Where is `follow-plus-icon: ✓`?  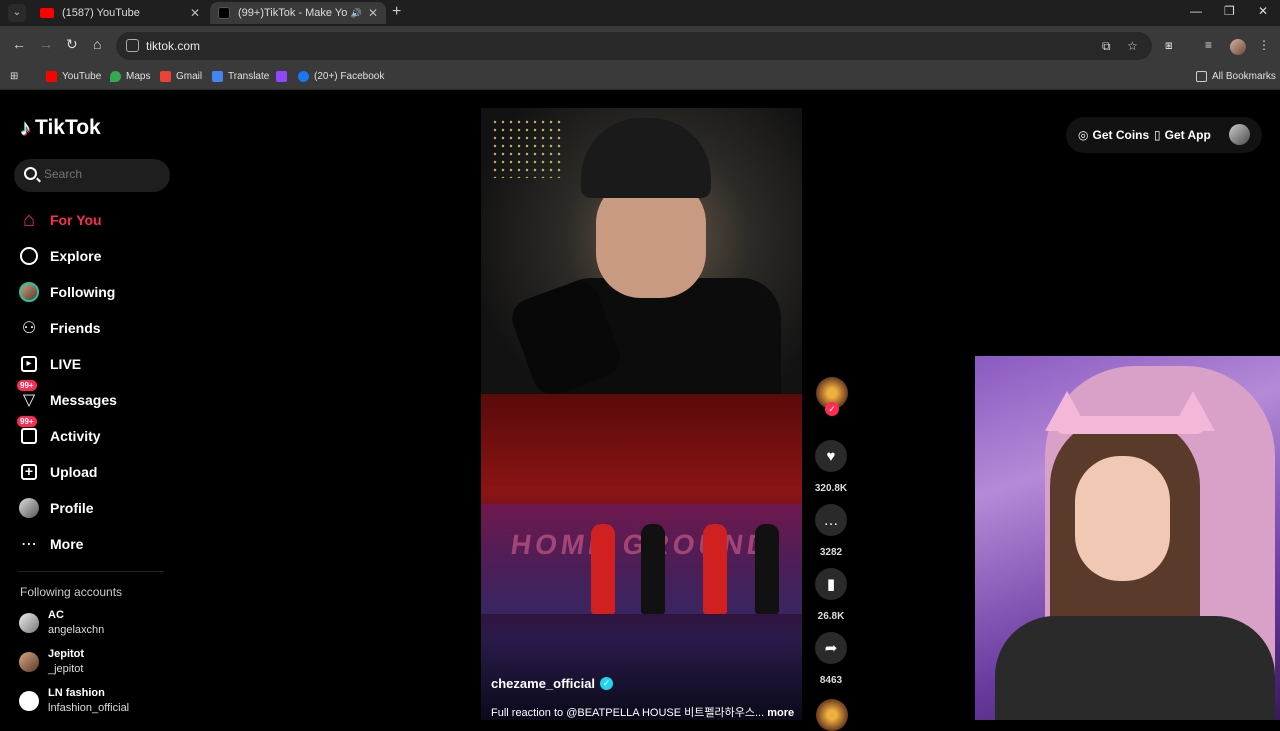
follow-plus-icon: ✓ is located at coordinates (832, 409).